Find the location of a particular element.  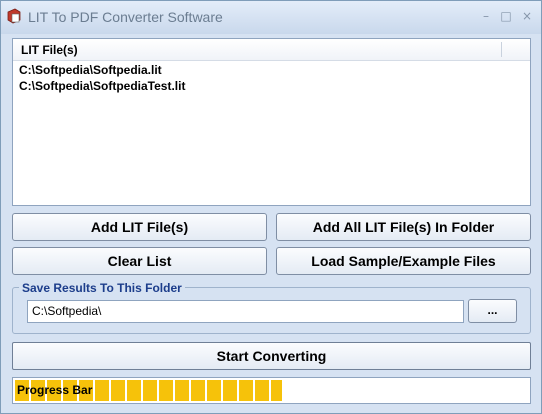

file-list-header: LIT File(s) is located at coordinates (271, 50).